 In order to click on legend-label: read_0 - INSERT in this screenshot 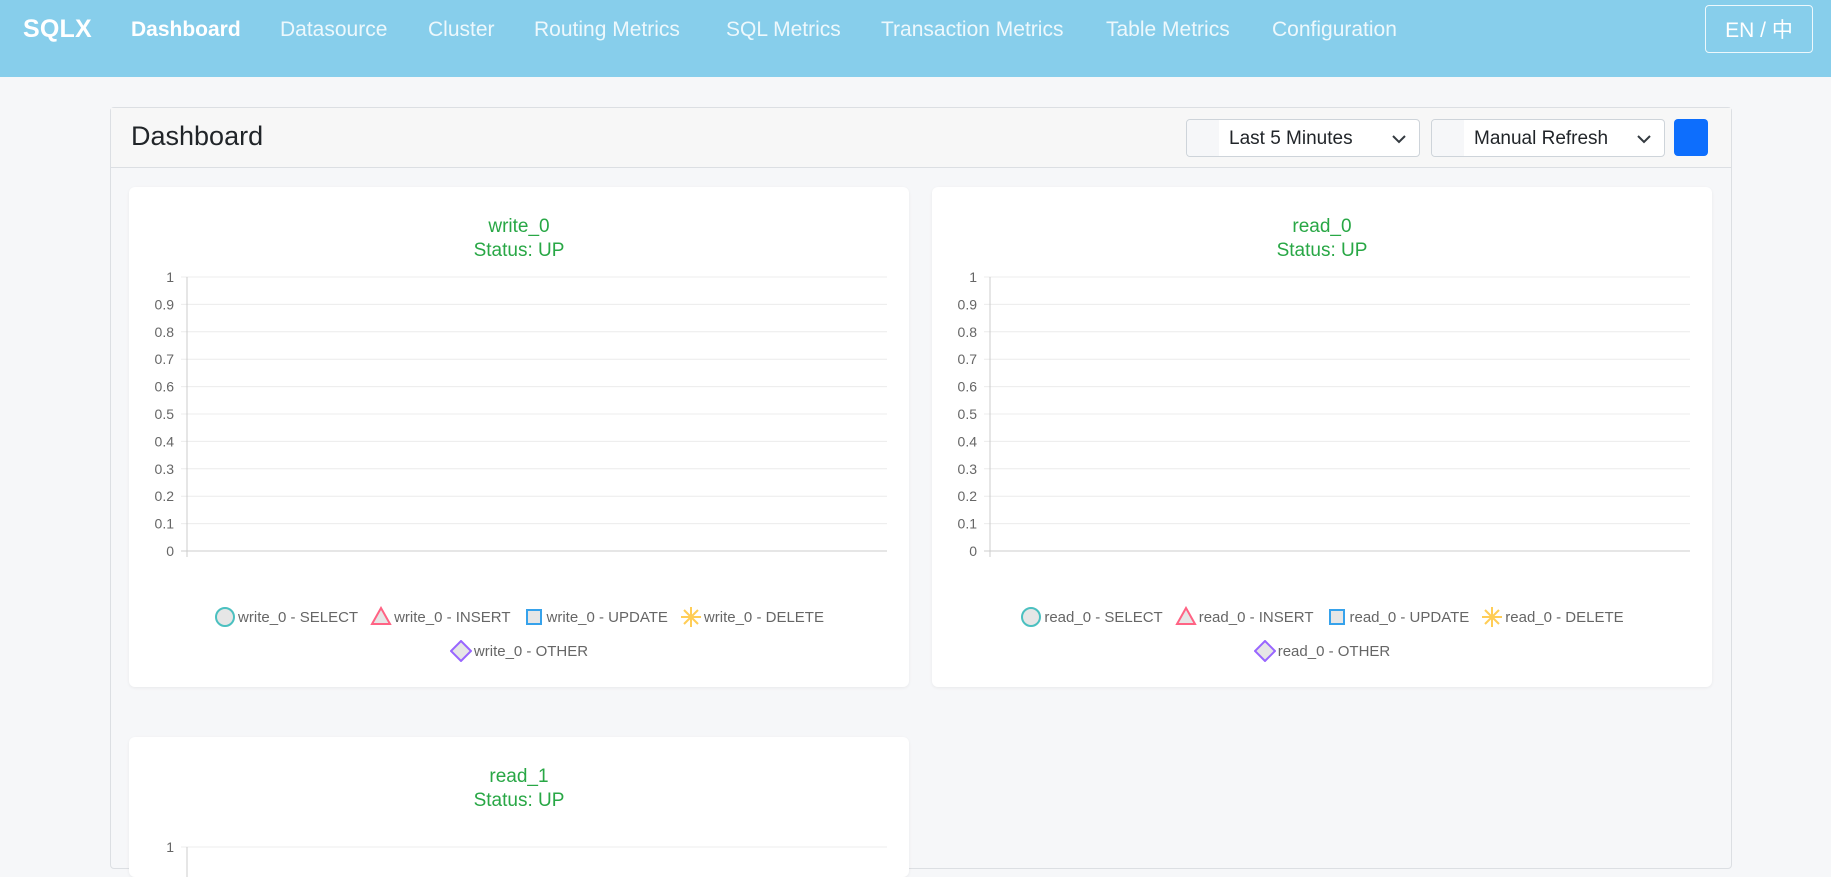, I will do `click(1256, 617)`.